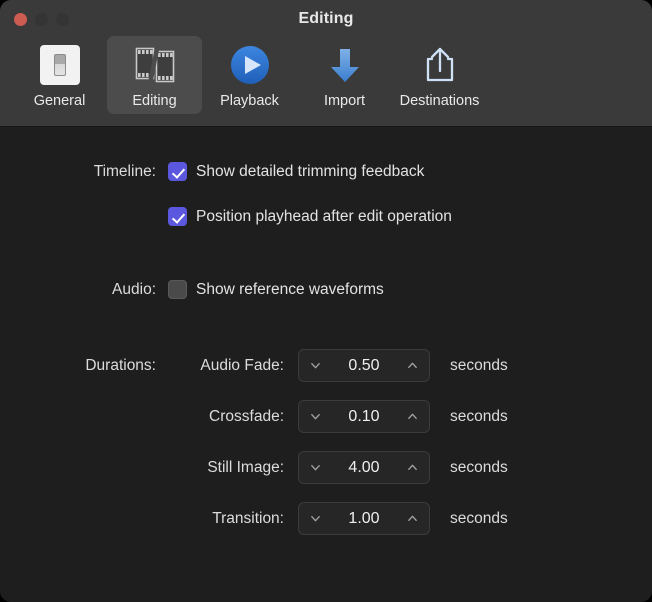 This screenshot has width=652, height=602. What do you see at coordinates (345, 65) in the screenshot?
I see `download-arrow-icon` at bounding box center [345, 65].